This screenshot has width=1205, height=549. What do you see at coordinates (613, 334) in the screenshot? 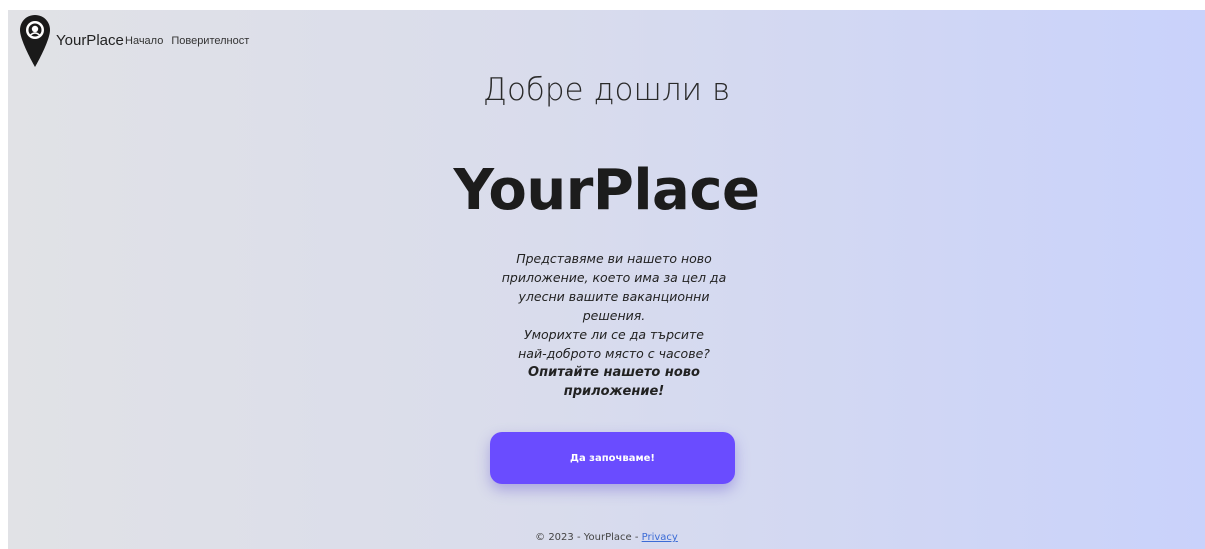
I see `intro-line: Уморихте ли се да търсите` at bounding box center [613, 334].